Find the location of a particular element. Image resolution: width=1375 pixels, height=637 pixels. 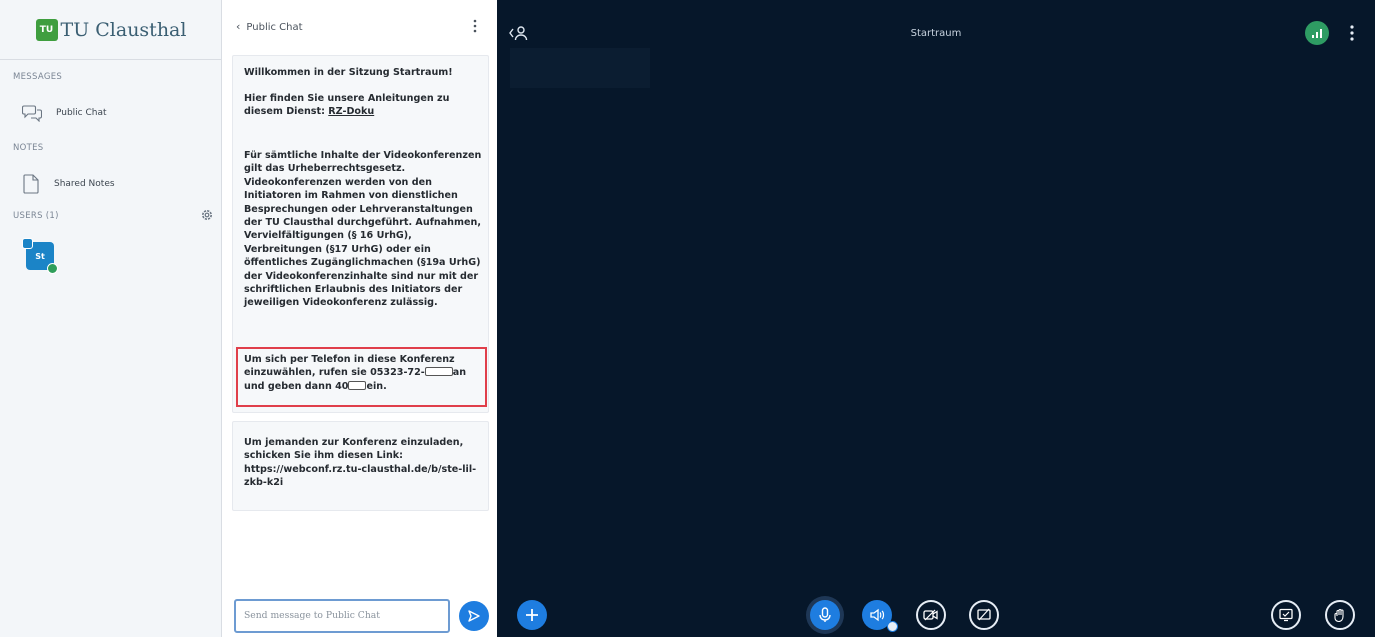

presenter-badge is located at coordinates (27, 243).